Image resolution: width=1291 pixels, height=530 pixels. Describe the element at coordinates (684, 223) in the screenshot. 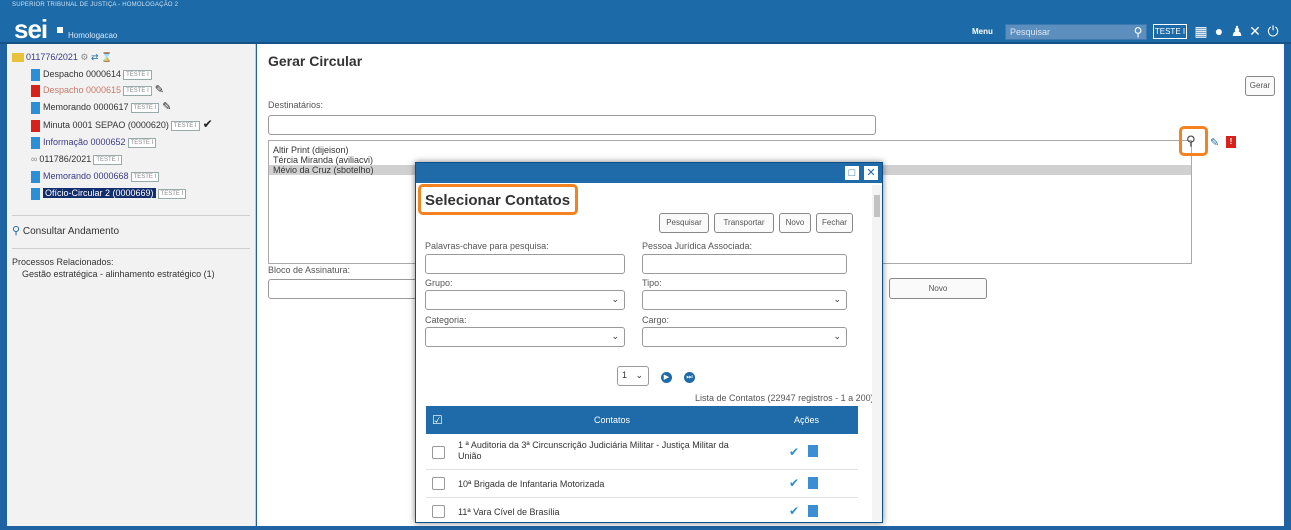

I see `pesquisar-button: Pesquisar` at that location.